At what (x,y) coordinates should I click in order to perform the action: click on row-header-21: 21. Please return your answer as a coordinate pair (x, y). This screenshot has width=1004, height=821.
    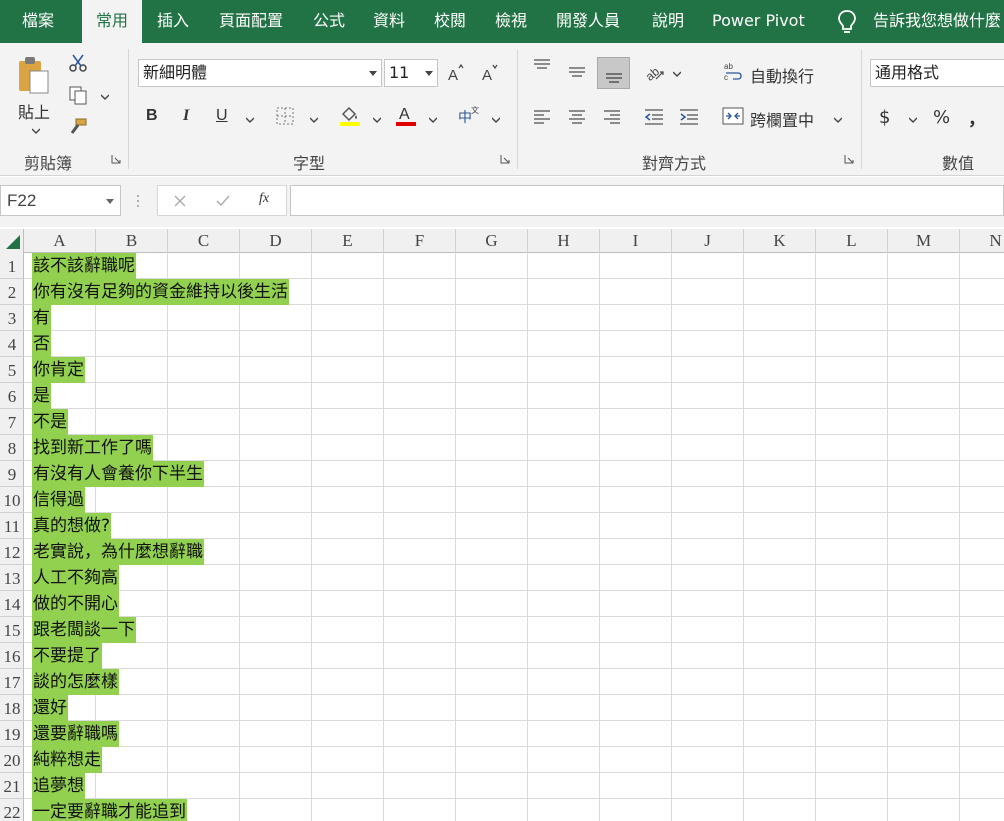
    Looking at the image, I should click on (12, 786).